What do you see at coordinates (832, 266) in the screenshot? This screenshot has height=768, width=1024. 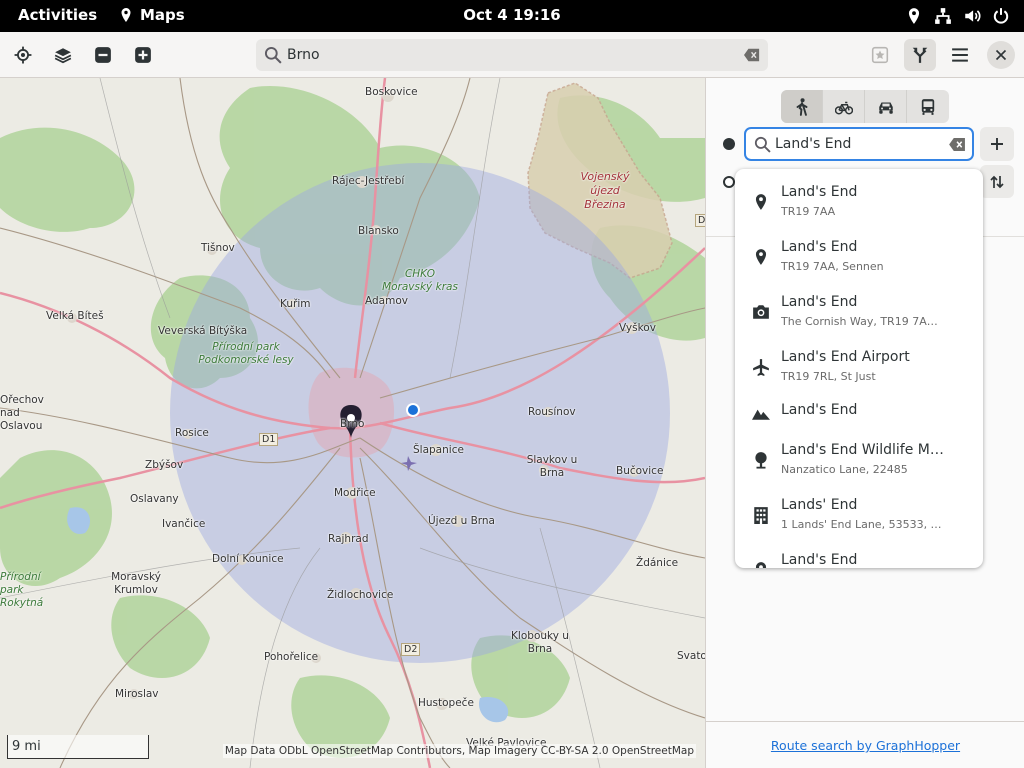 I see `suggestion-subtitle: TR19 7AA, Sennen` at bounding box center [832, 266].